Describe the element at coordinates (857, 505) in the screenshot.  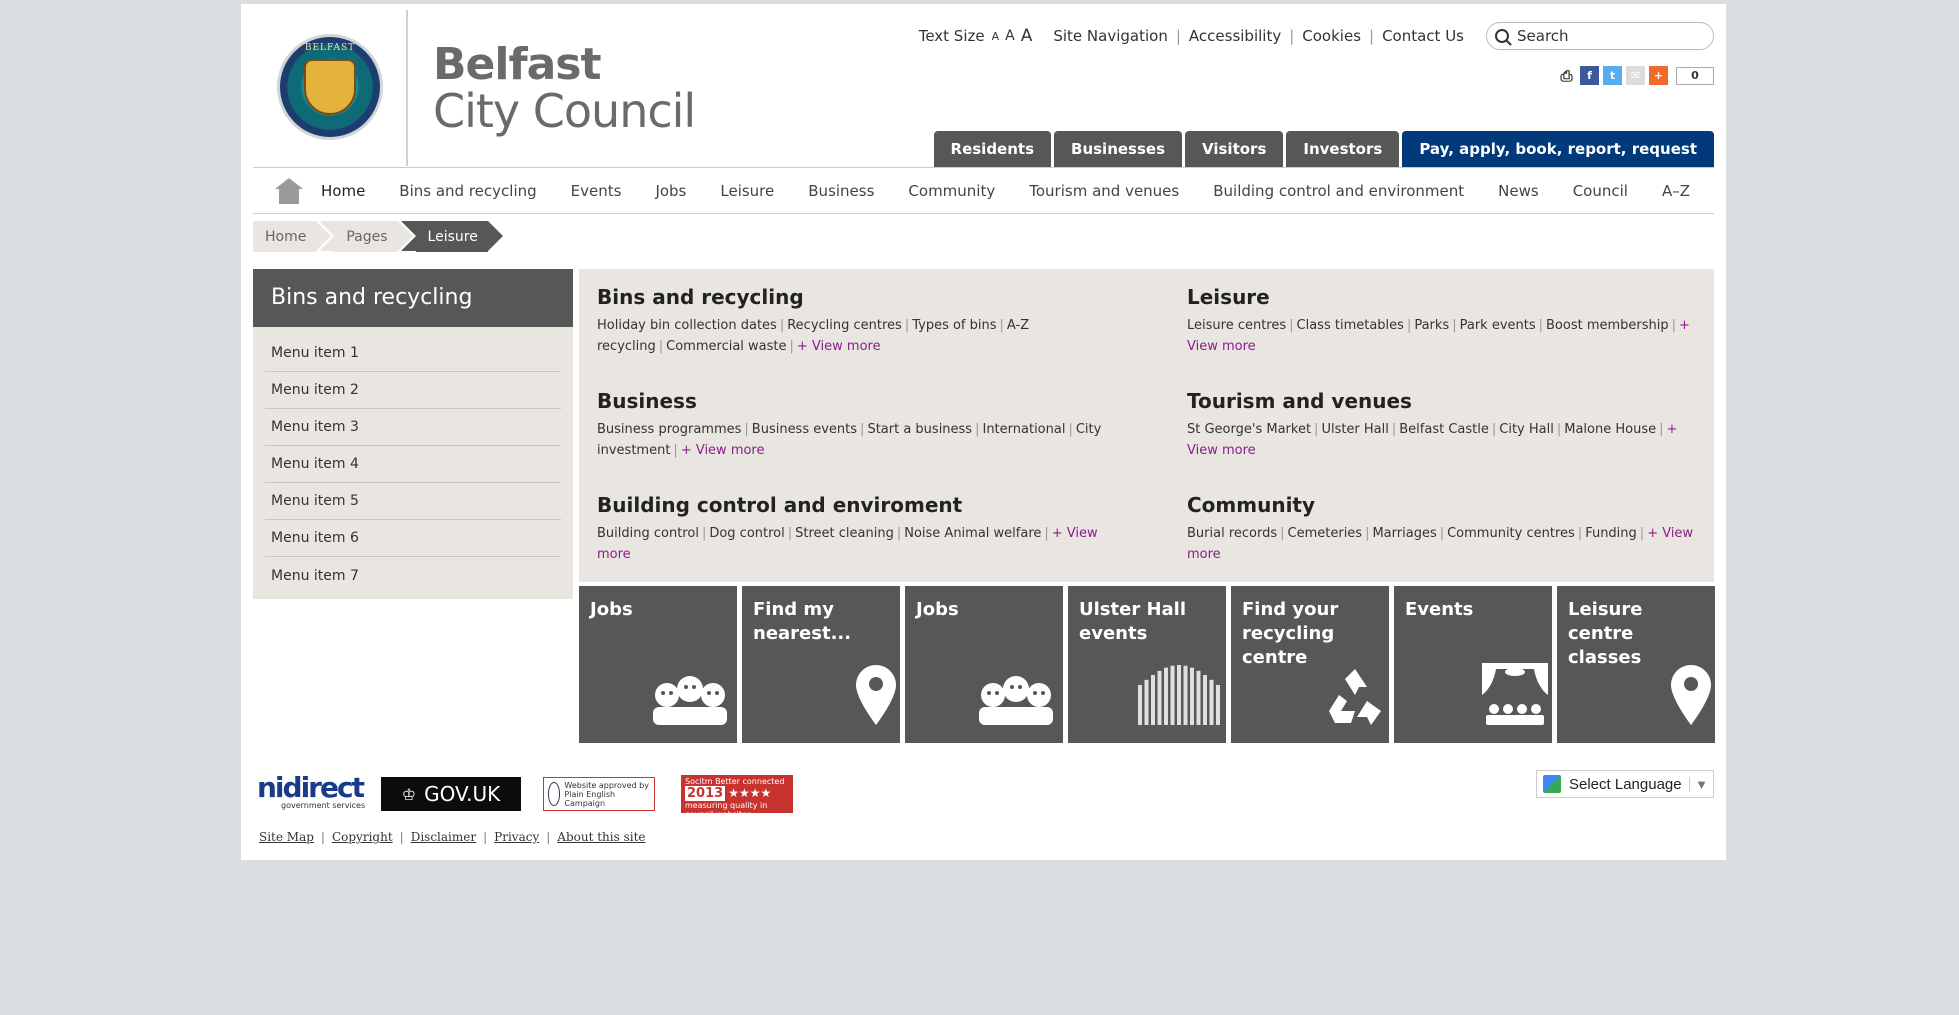
I see `mega-section-title: Building control and enviroment` at that location.